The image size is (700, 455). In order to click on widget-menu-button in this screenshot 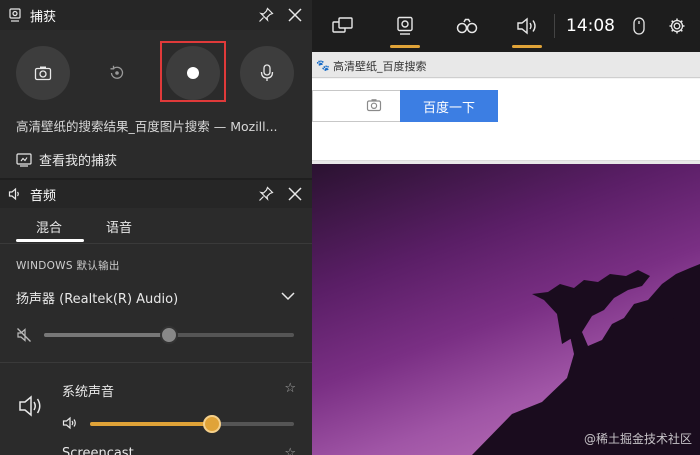, I will do `click(343, 26)`.